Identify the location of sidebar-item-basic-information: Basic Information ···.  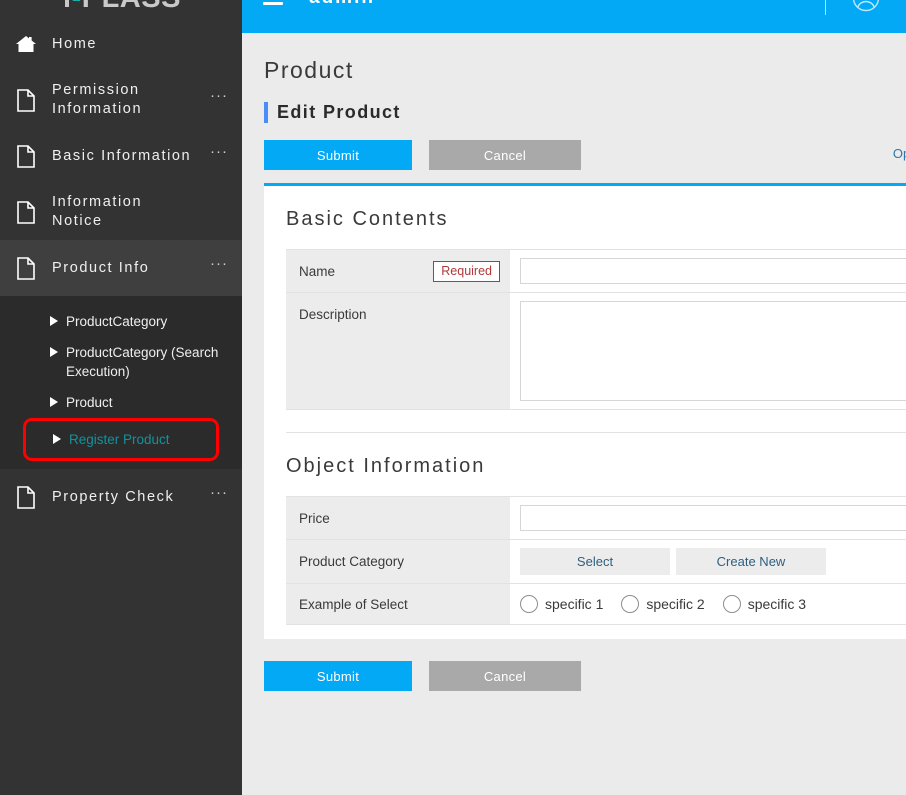
(121, 156).